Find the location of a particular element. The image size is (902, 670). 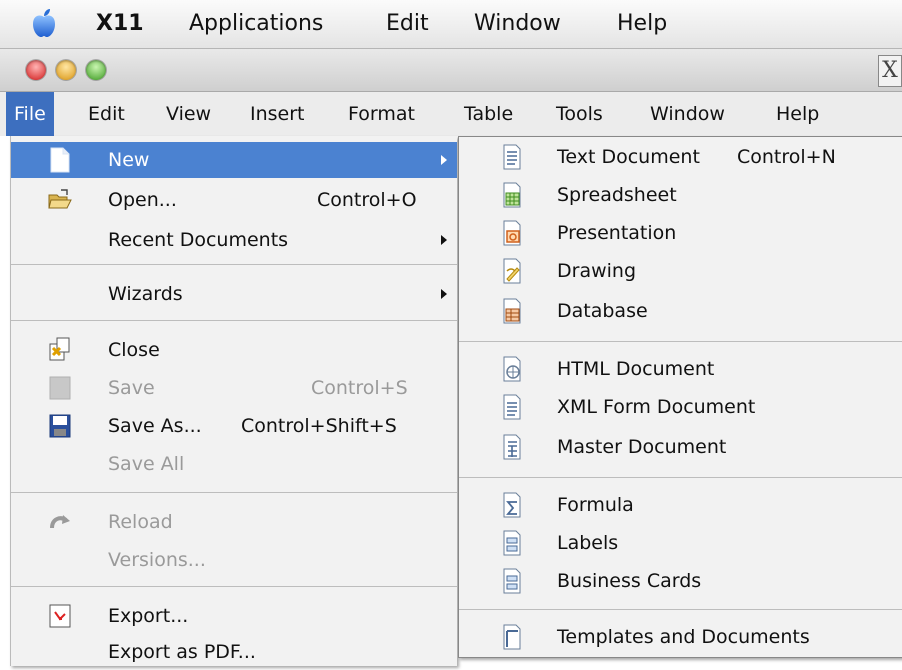

menu-insert: Insert is located at coordinates (277, 114).